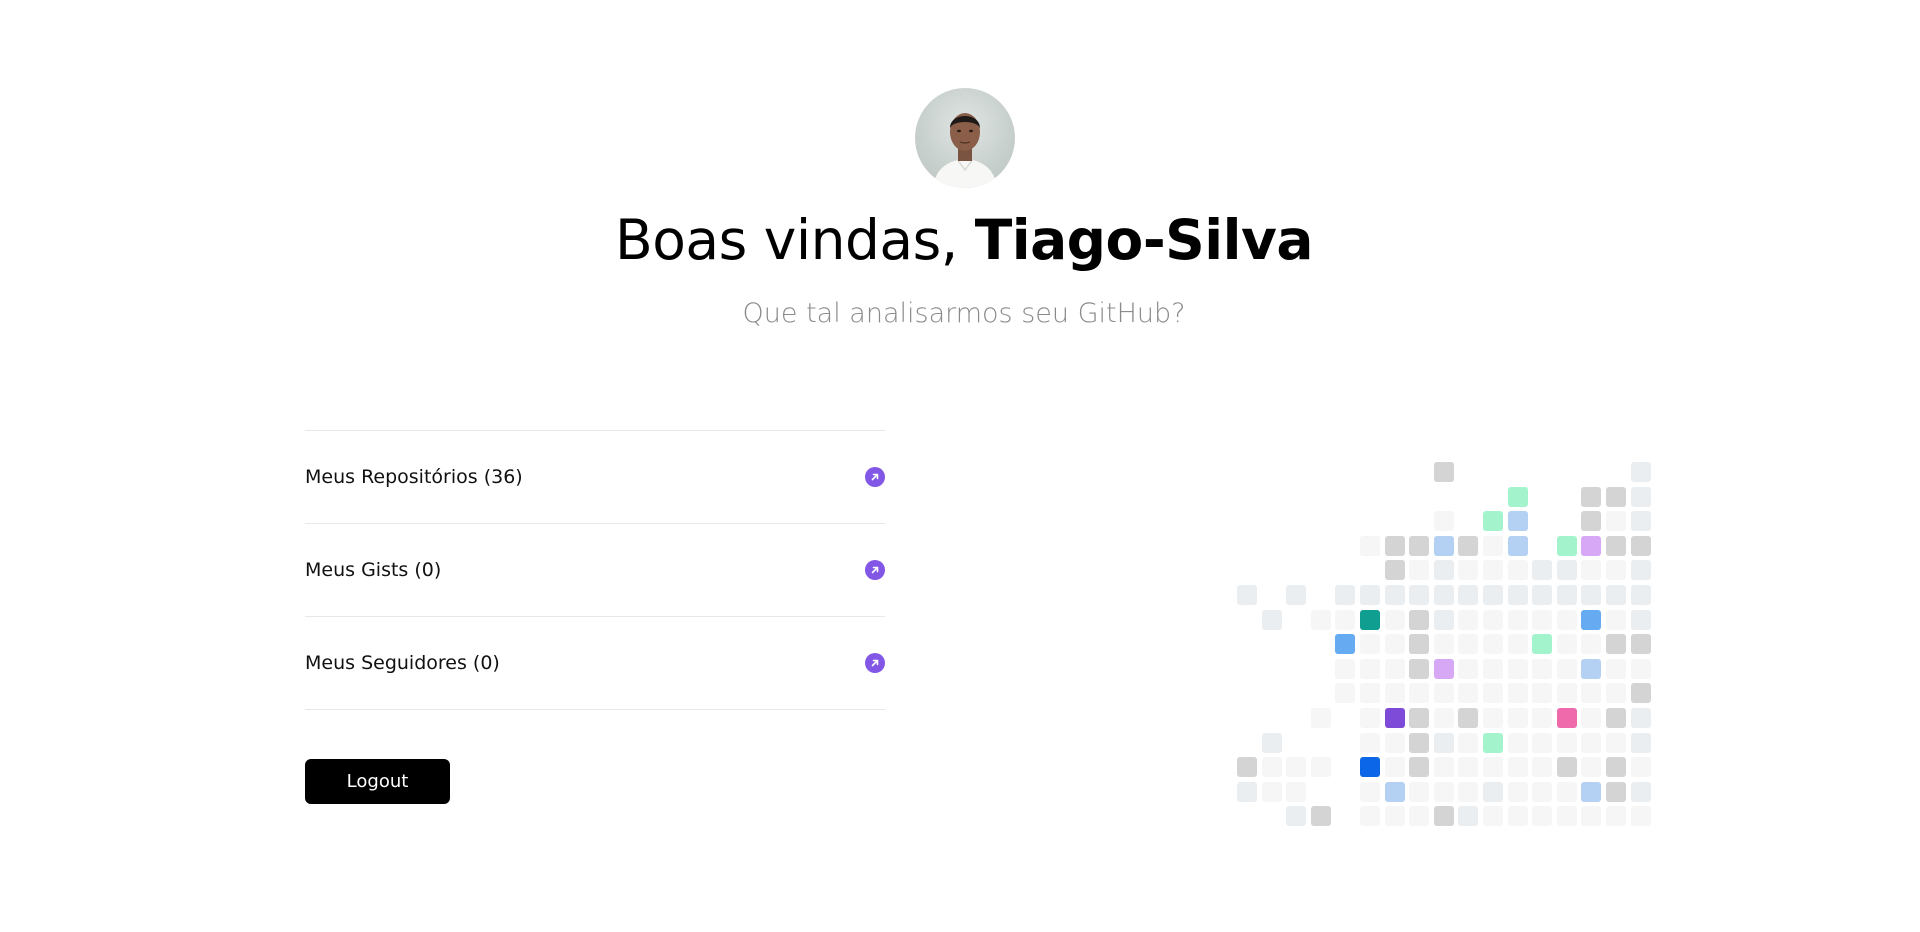  What do you see at coordinates (377, 781) in the screenshot?
I see `logout-button: Logout` at bounding box center [377, 781].